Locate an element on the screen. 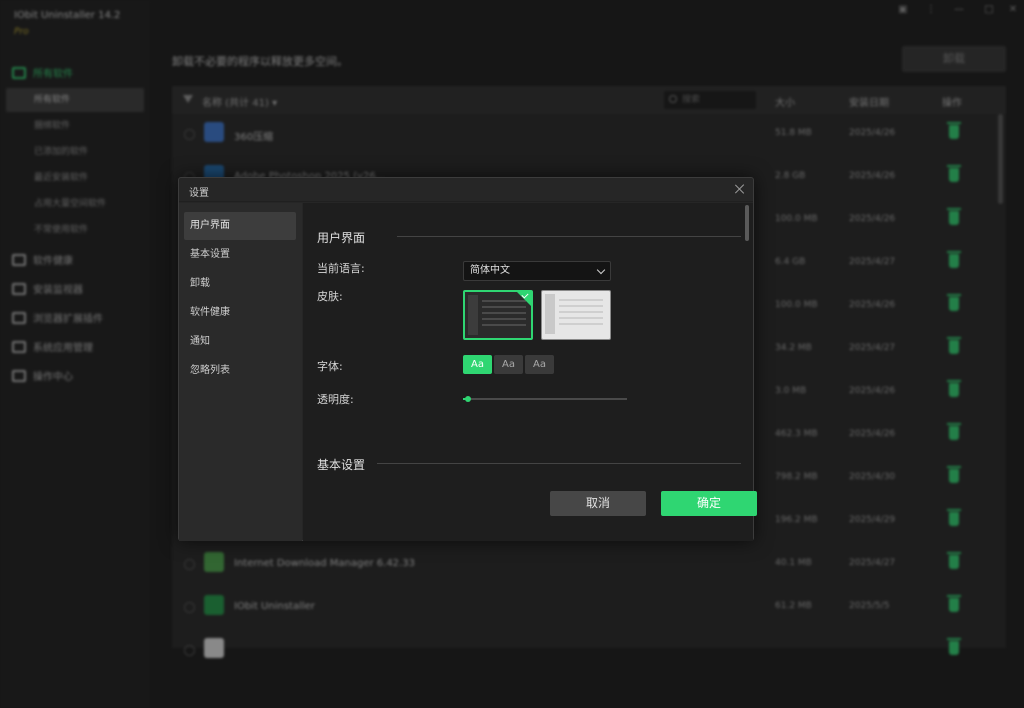 The image size is (1024, 708). section-title-user-interface: 用户界面 is located at coordinates (341, 238).